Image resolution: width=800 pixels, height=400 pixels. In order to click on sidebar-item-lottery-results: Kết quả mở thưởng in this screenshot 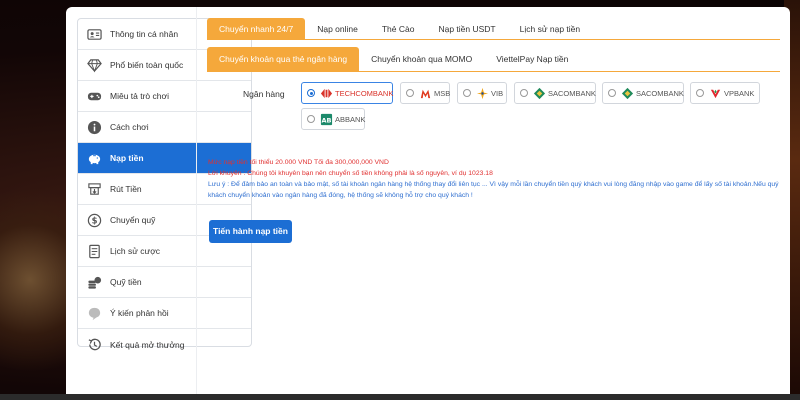, I will do `click(164, 344)`.